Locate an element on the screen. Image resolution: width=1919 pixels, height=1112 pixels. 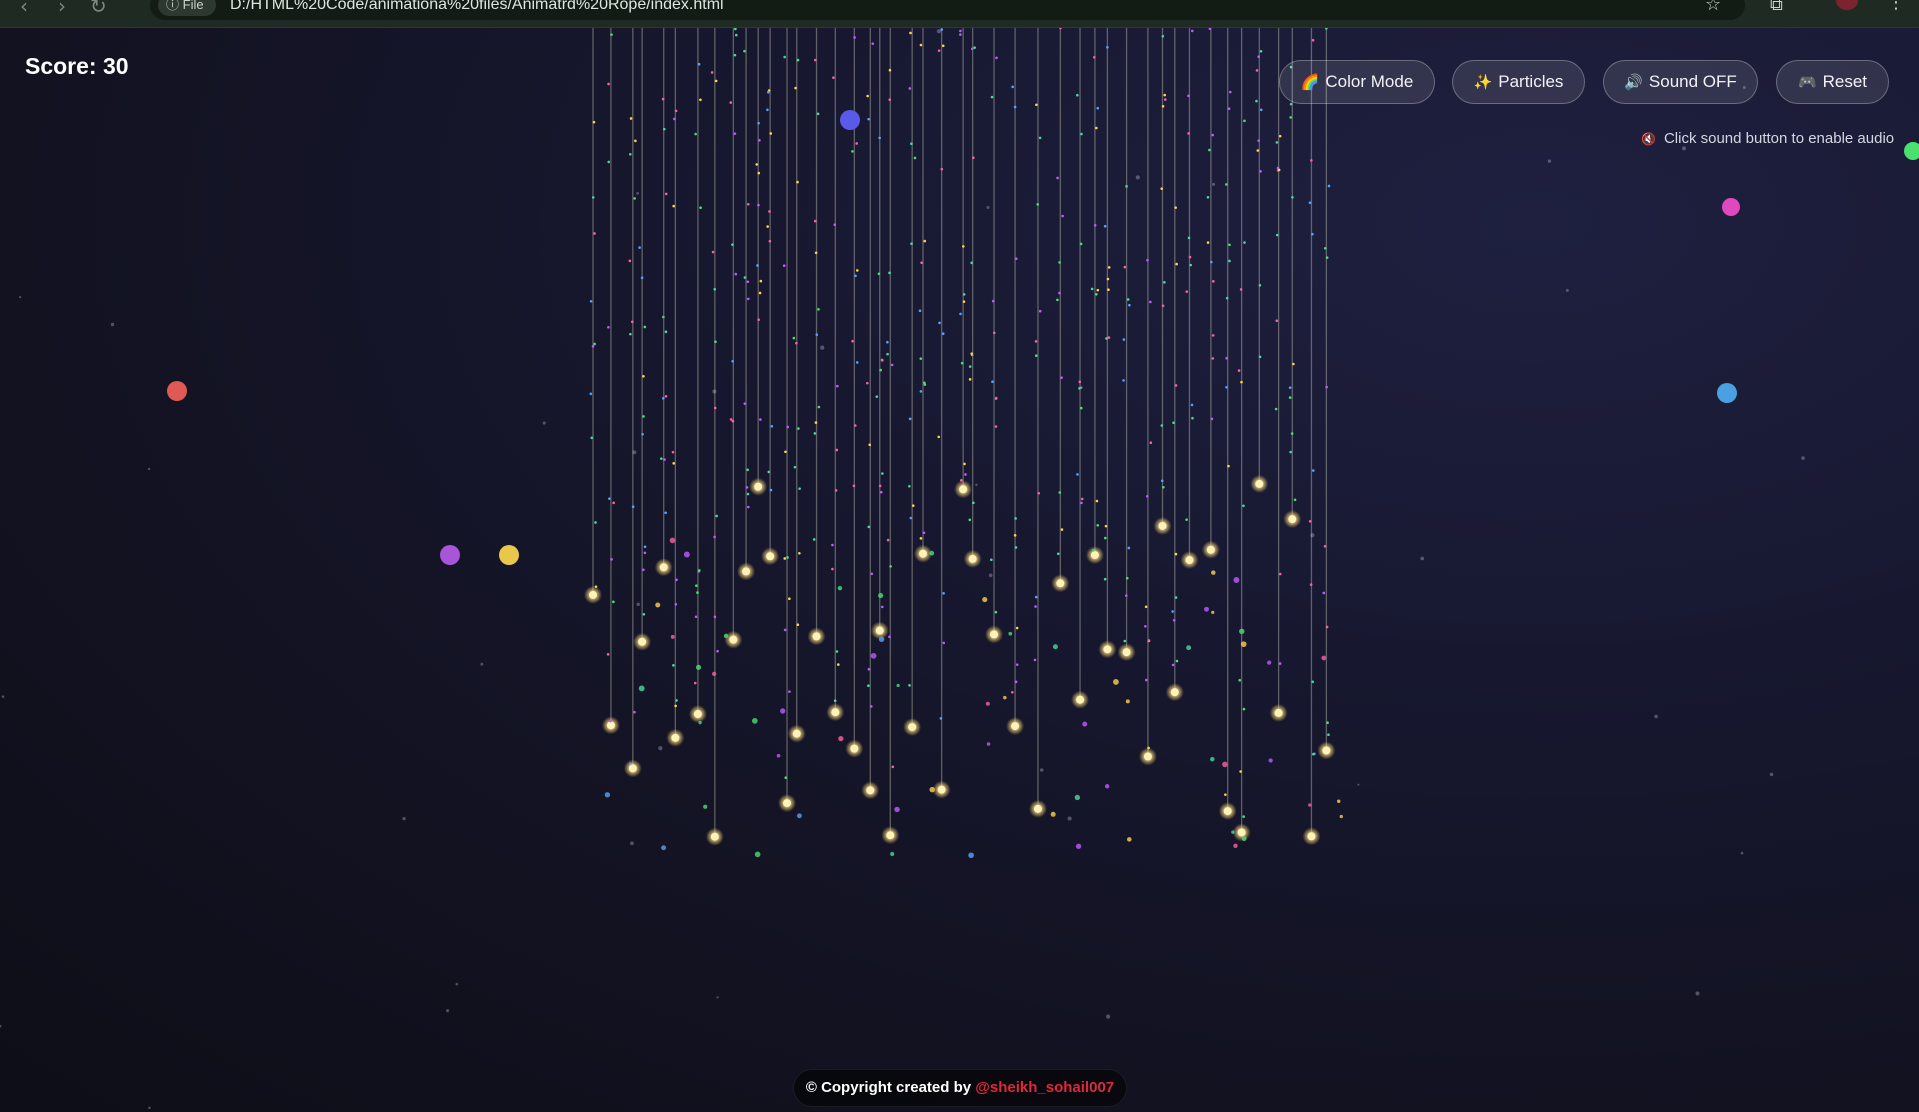
profile-avatar-icon is located at coordinates (1847, 5).